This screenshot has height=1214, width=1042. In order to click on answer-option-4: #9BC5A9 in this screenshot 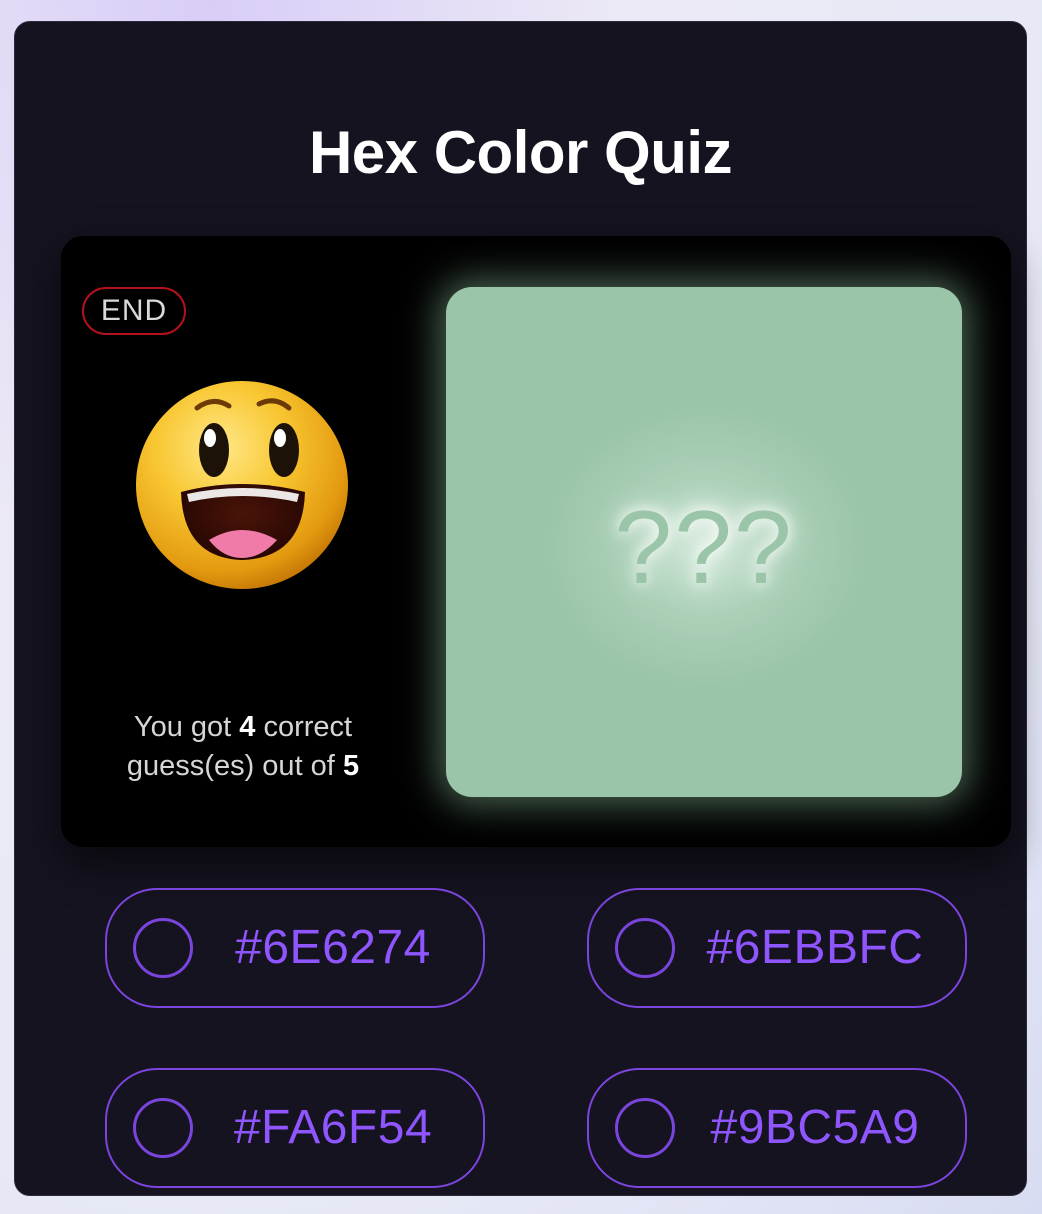, I will do `click(777, 1128)`.